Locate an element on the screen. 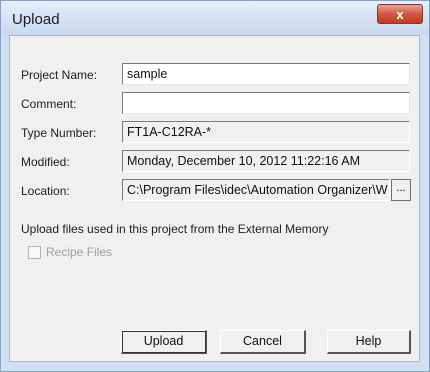 The width and height of the screenshot is (430, 372). modified-label: Modified: is located at coordinates (45, 162).